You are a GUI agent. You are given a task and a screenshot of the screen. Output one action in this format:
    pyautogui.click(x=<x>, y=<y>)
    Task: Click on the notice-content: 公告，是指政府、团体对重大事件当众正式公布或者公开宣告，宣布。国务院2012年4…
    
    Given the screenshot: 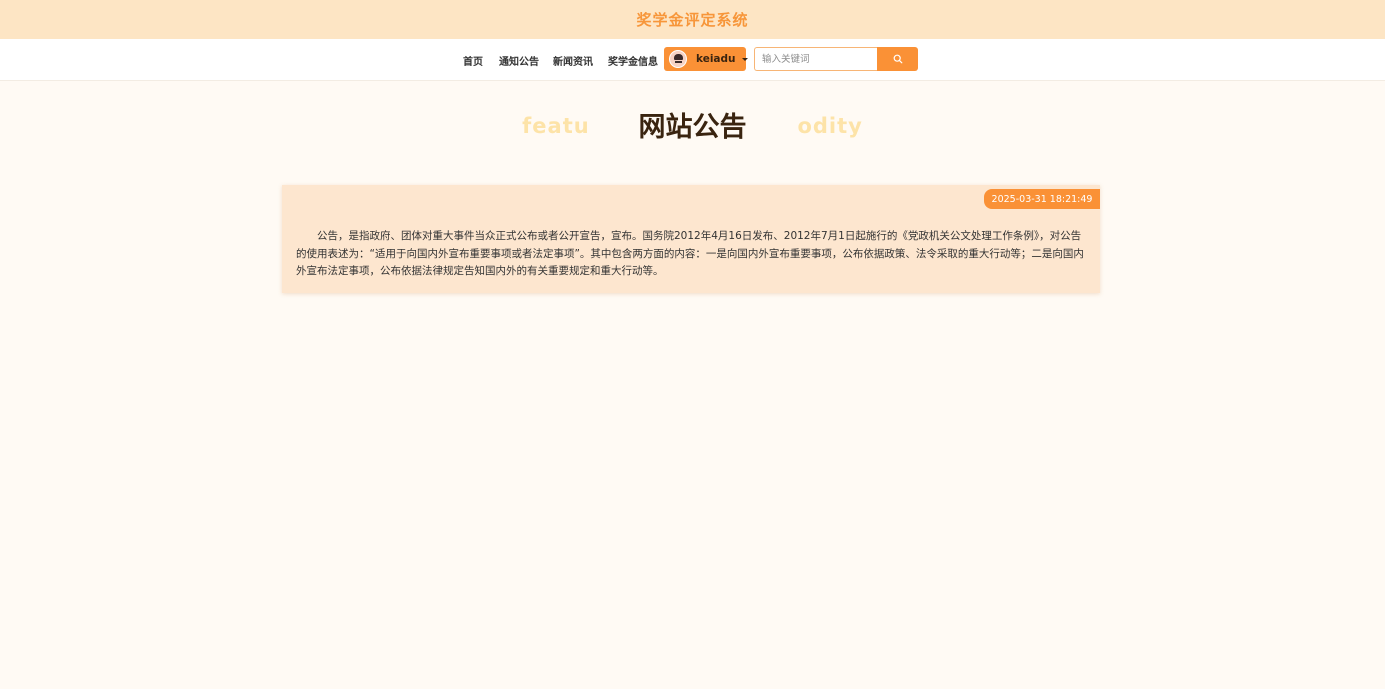 What is the action you would take?
    pyautogui.click(x=690, y=253)
    